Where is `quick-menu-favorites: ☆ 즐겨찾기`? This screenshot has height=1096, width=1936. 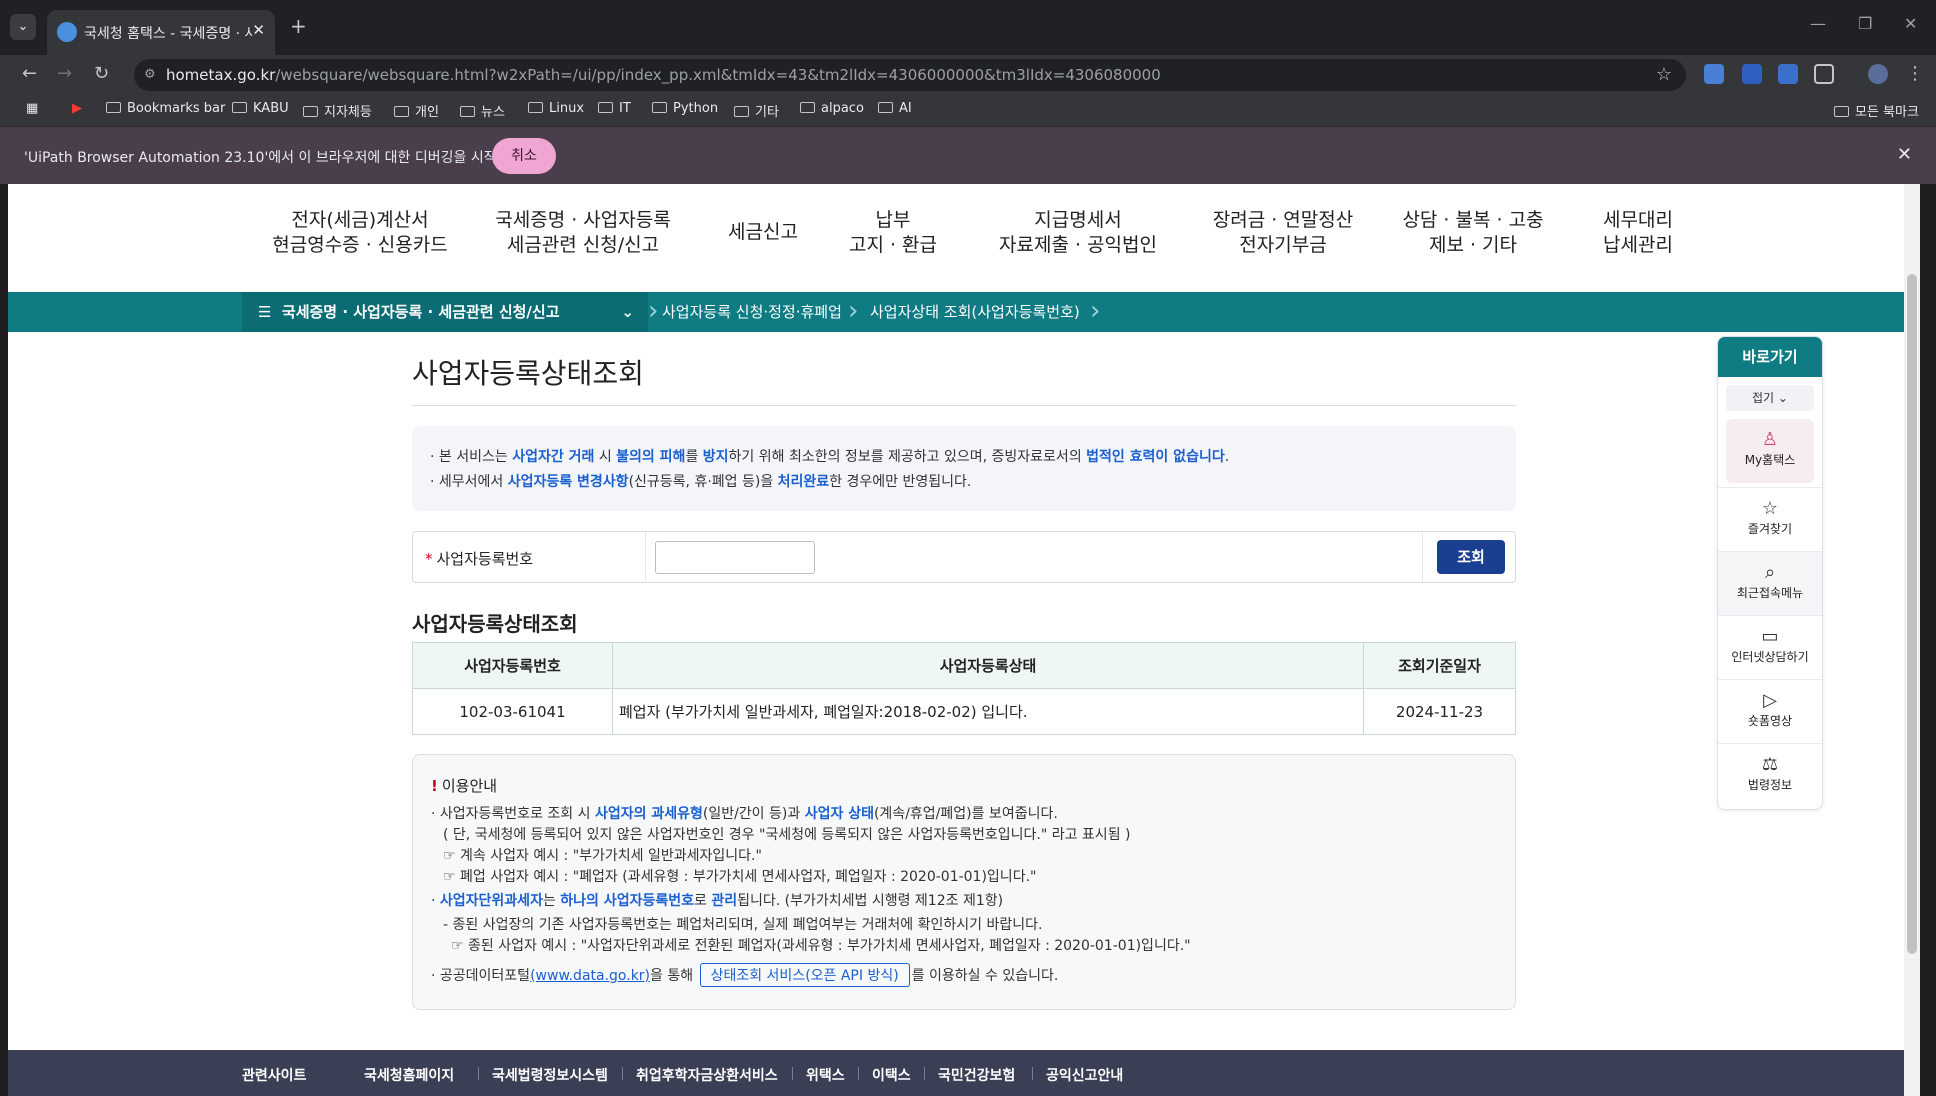 quick-menu-favorites: ☆ 즐겨찾기 is located at coordinates (1770, 519).